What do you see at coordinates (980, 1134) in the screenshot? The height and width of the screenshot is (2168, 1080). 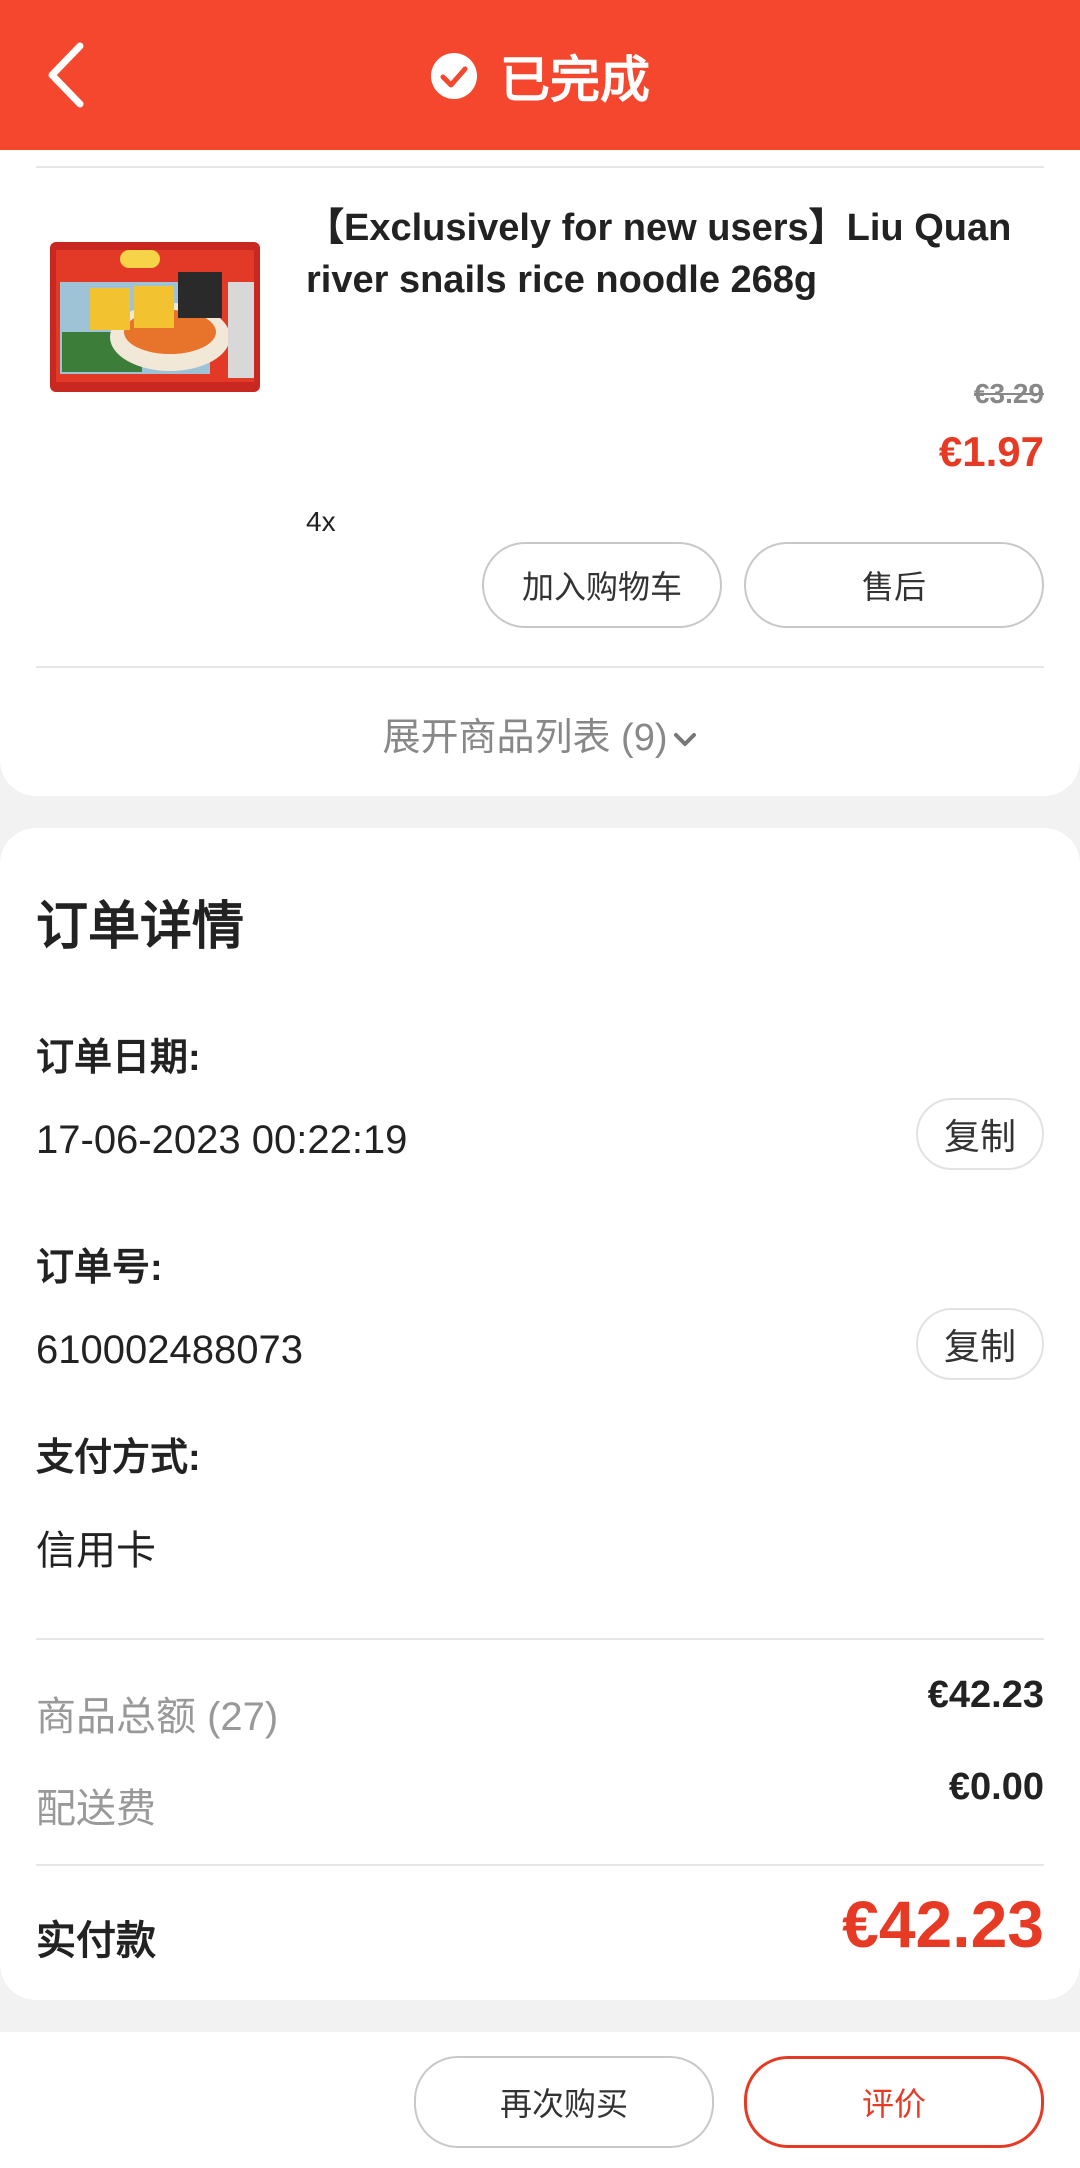 I see `copy-date-button: 复制` at bounding box center [980, 1134].